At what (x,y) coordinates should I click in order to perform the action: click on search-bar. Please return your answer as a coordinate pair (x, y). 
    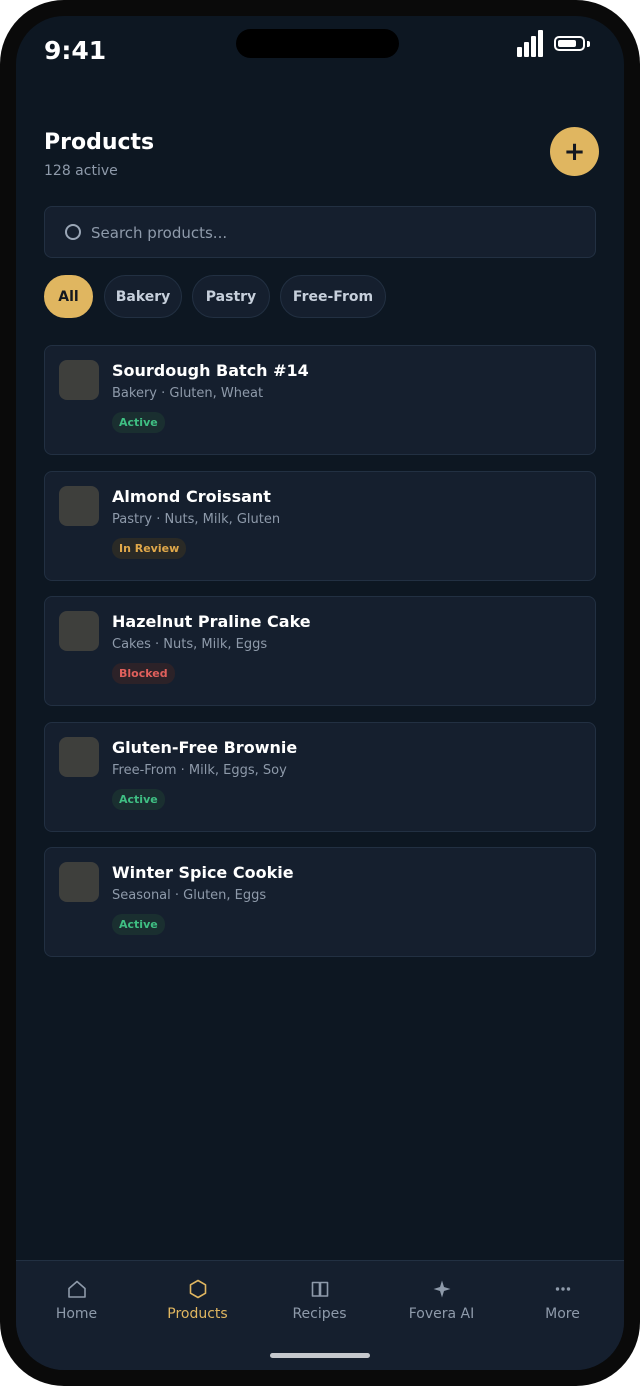
    Looking at the image, I should click on (320, 232).